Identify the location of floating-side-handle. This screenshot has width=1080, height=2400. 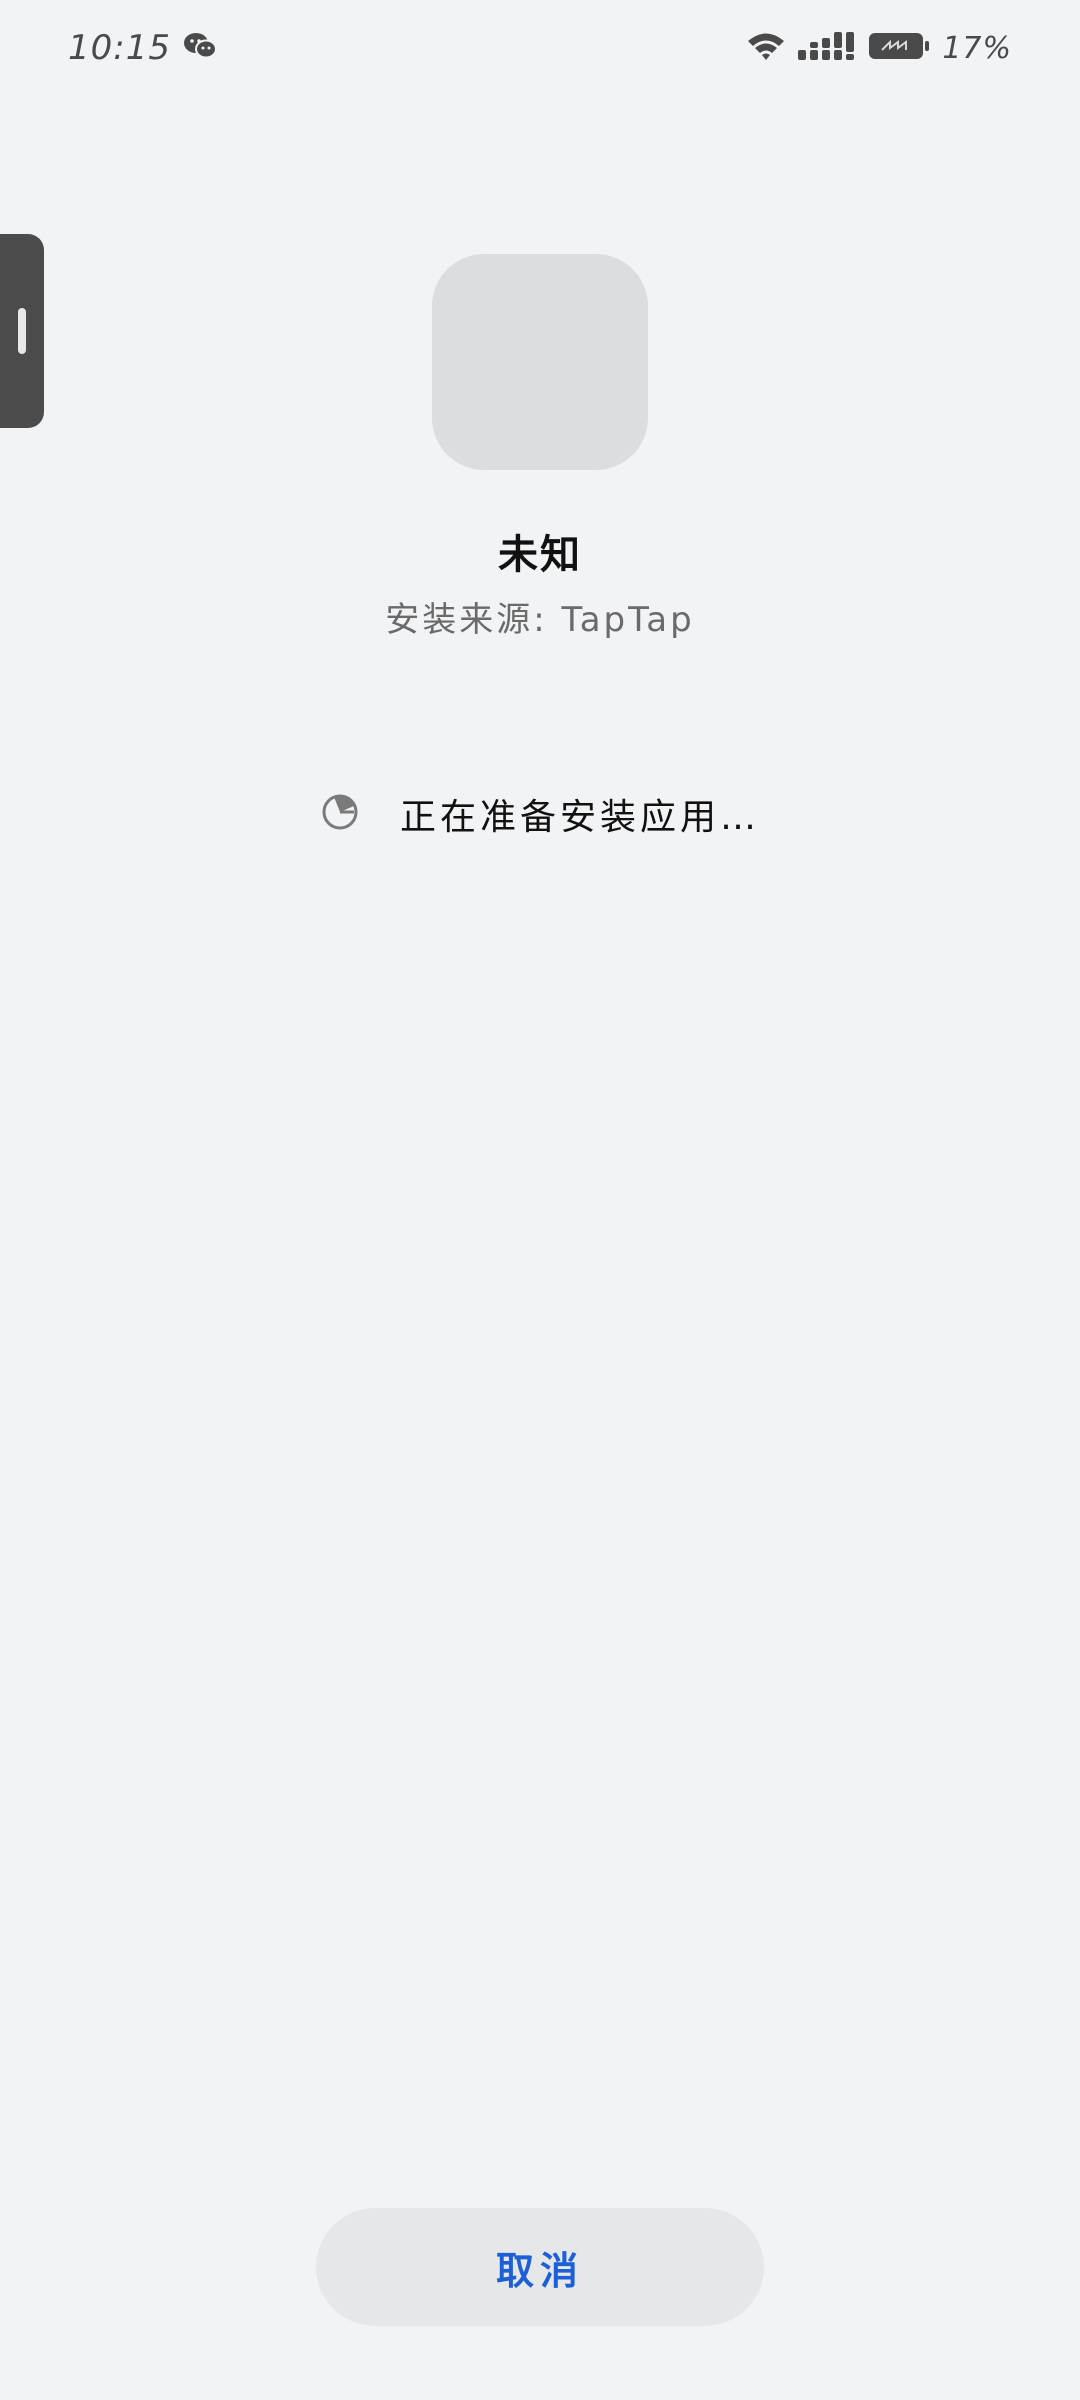
(22, 331).